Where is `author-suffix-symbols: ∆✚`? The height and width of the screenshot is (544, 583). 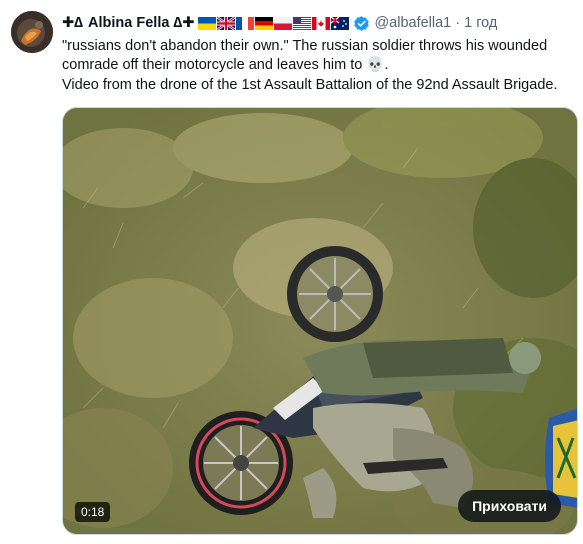
author-suffix-symbols: ∆✚ is located at coordinates (184, 23).